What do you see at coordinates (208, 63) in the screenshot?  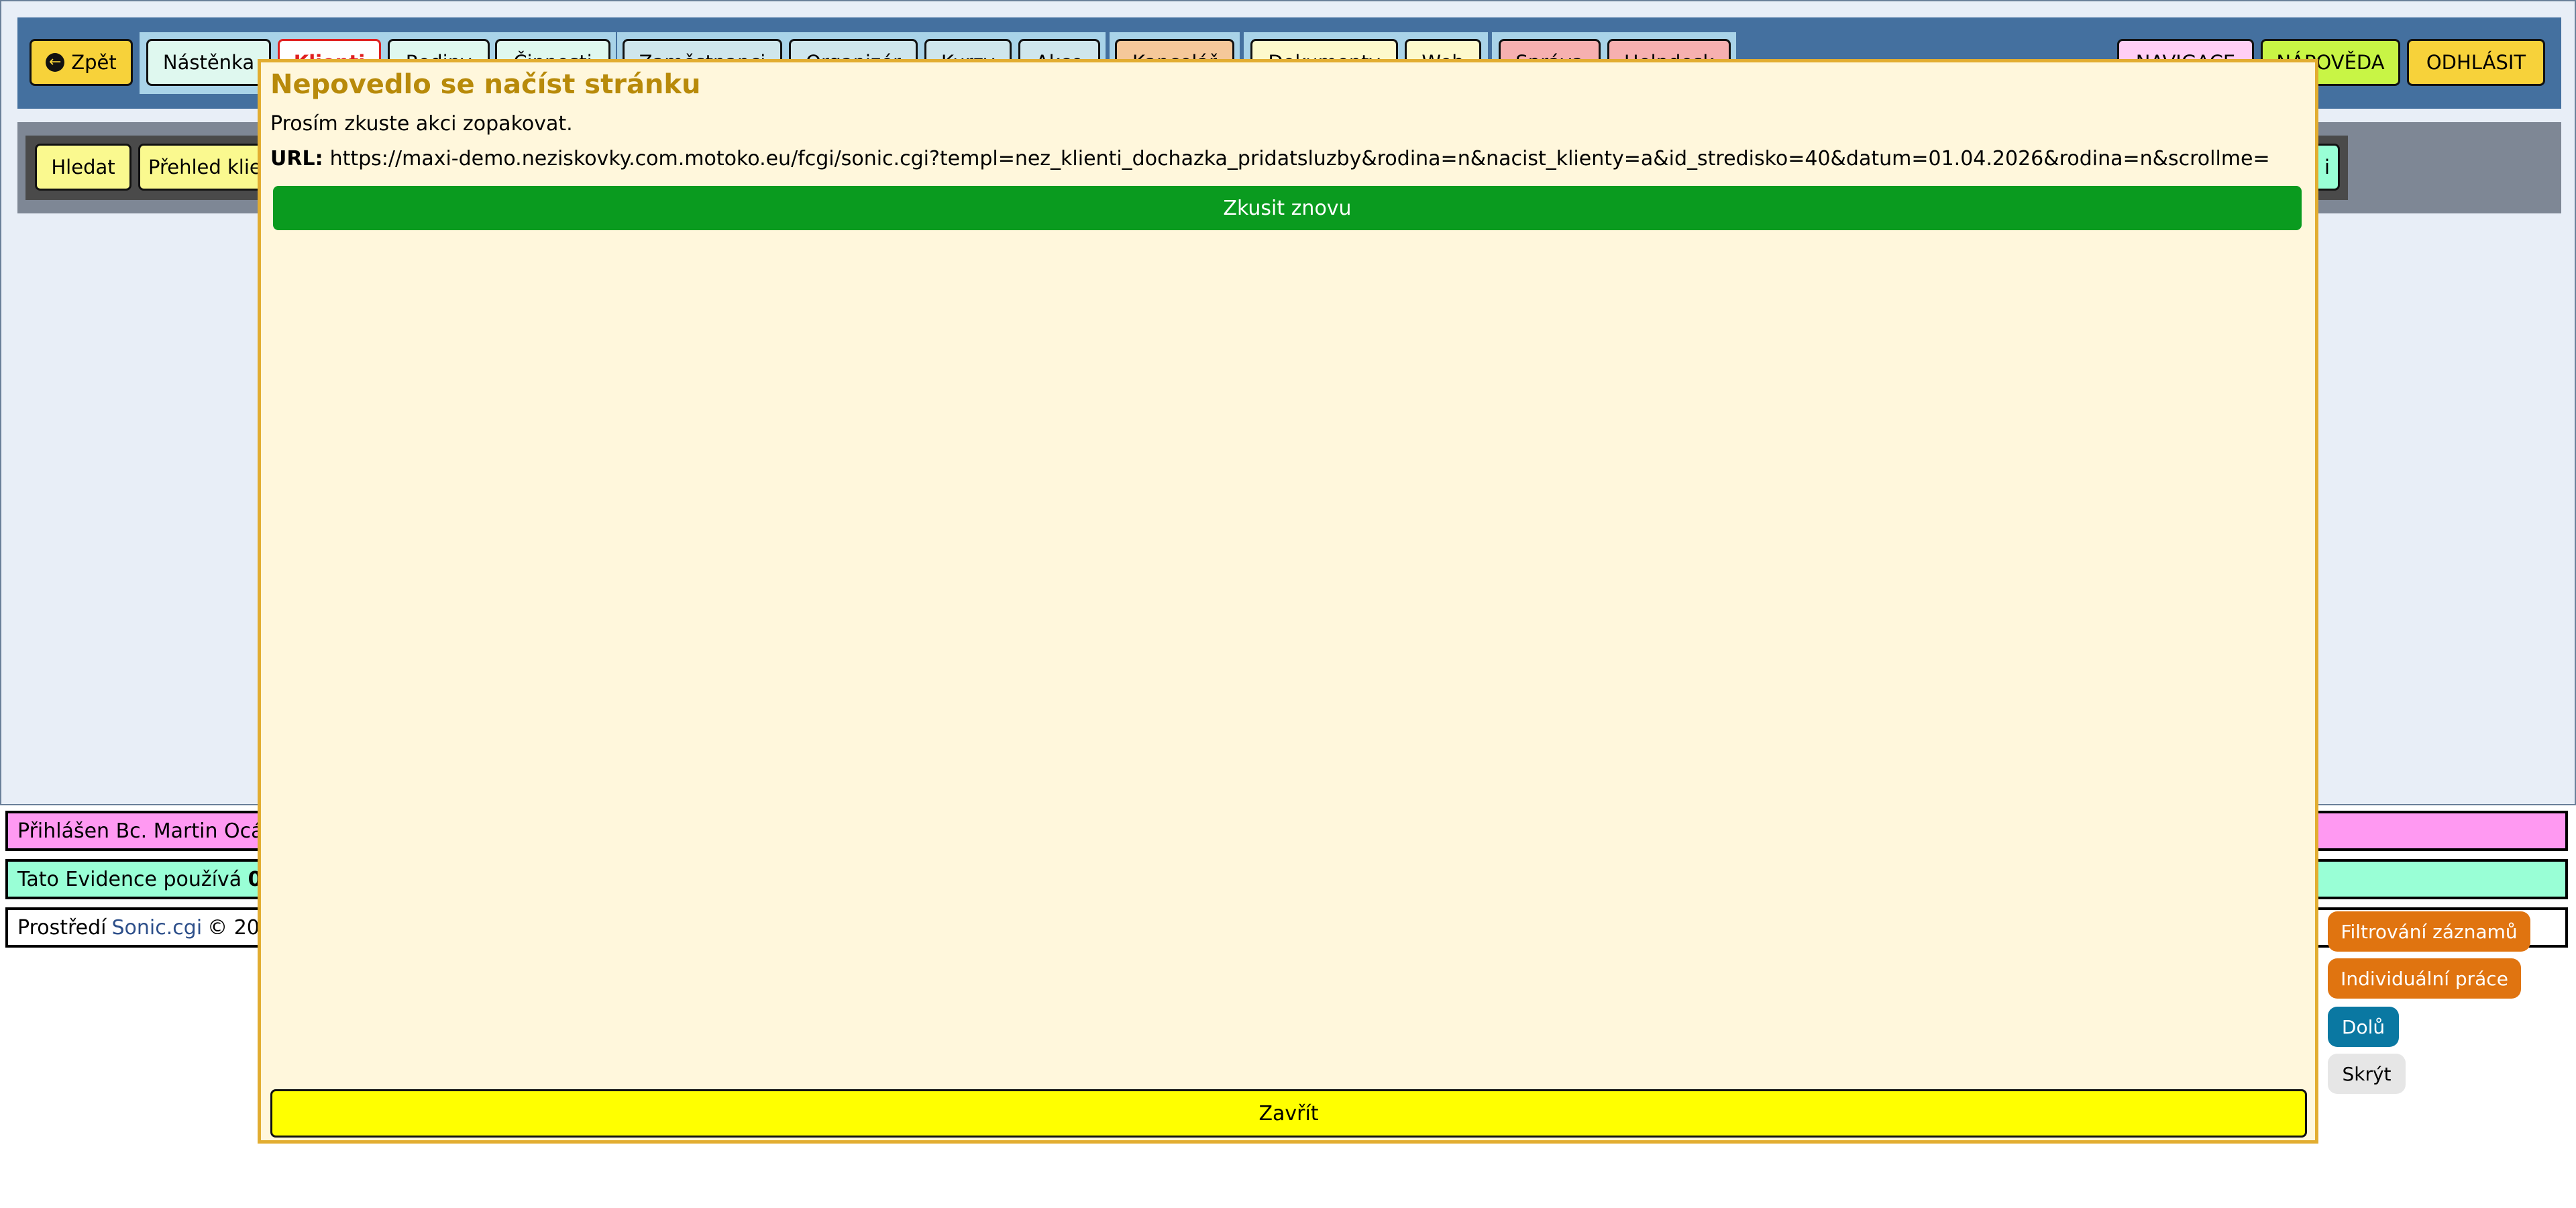 I see `nav-dashboard: Nástěnka` at bounding box center [208, 63].